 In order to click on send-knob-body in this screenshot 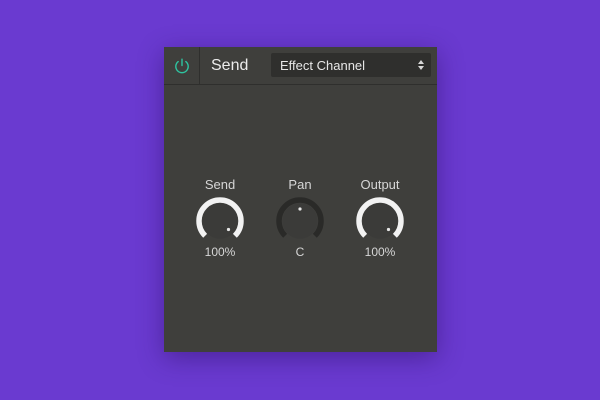, I will do `click(220, 221)`.